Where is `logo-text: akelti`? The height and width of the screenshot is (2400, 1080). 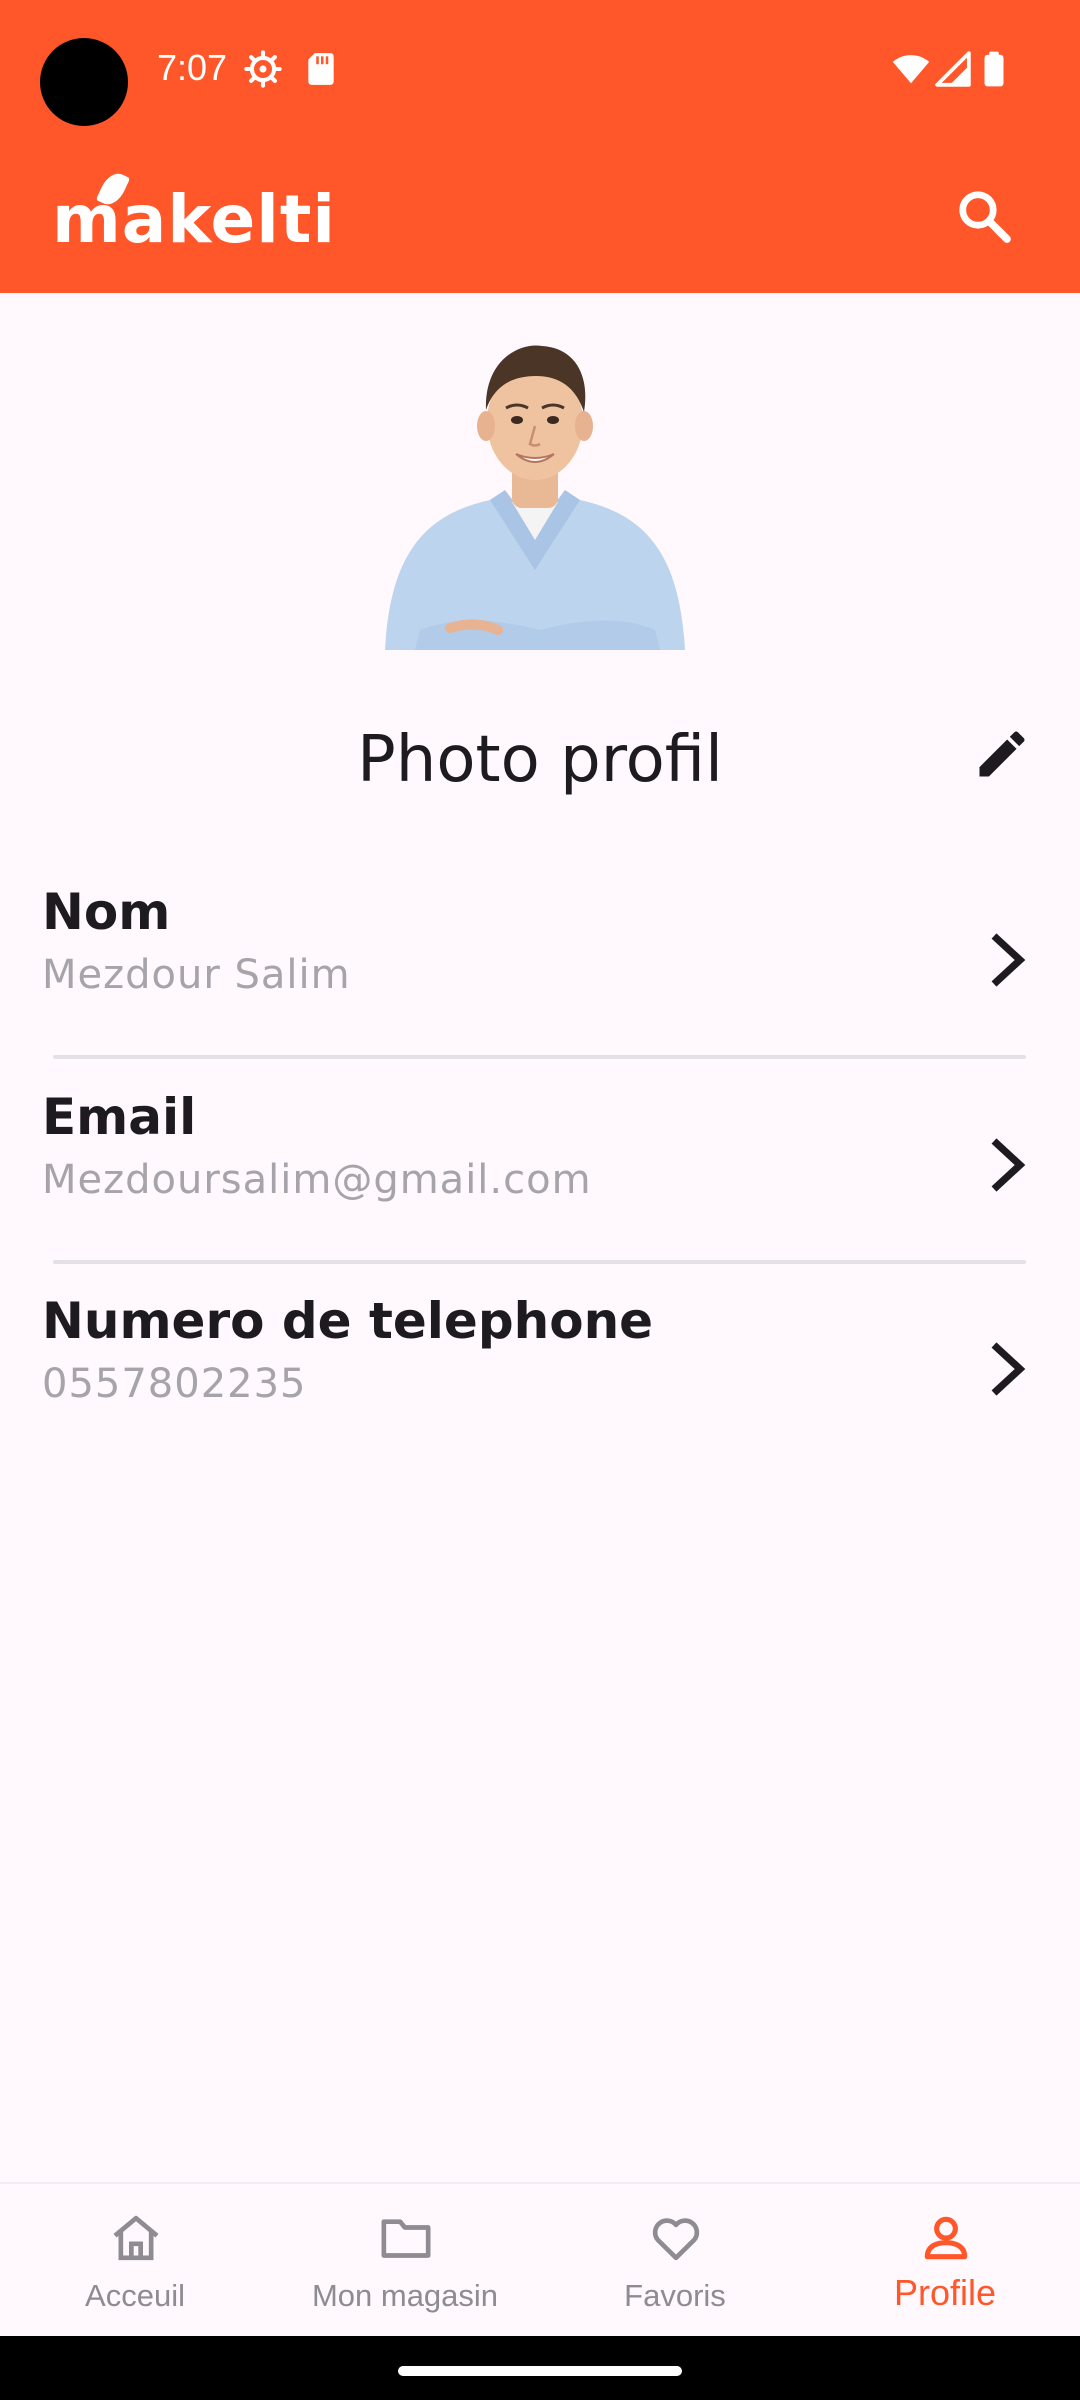
logo-text: akelti is located at coordinates (228, 219).